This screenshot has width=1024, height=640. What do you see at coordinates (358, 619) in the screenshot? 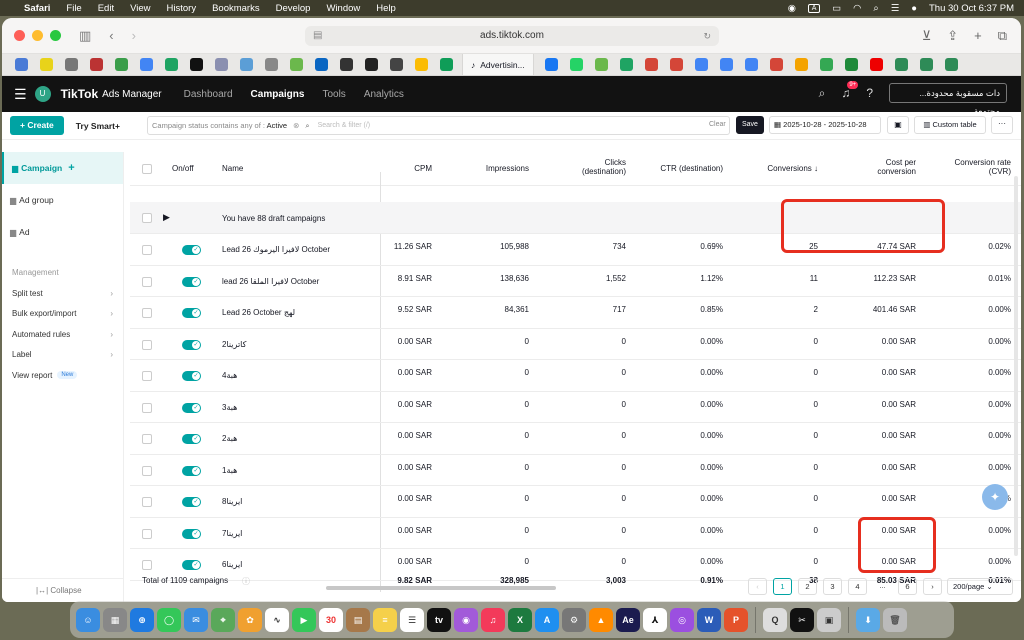
I see `contacts-icon: ▤` at bounding box center [358, 619].